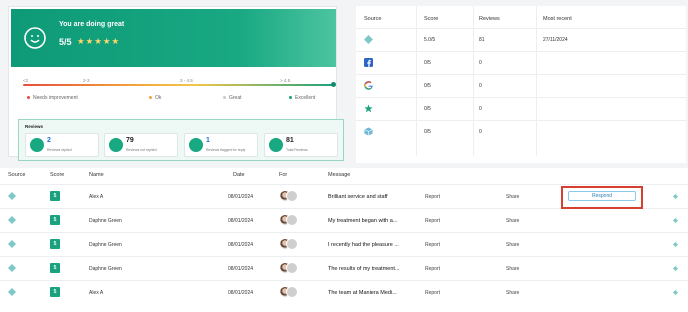 The width and height of the screenshot is (688, 312). I want to click on message-icon, so click(116, 145).